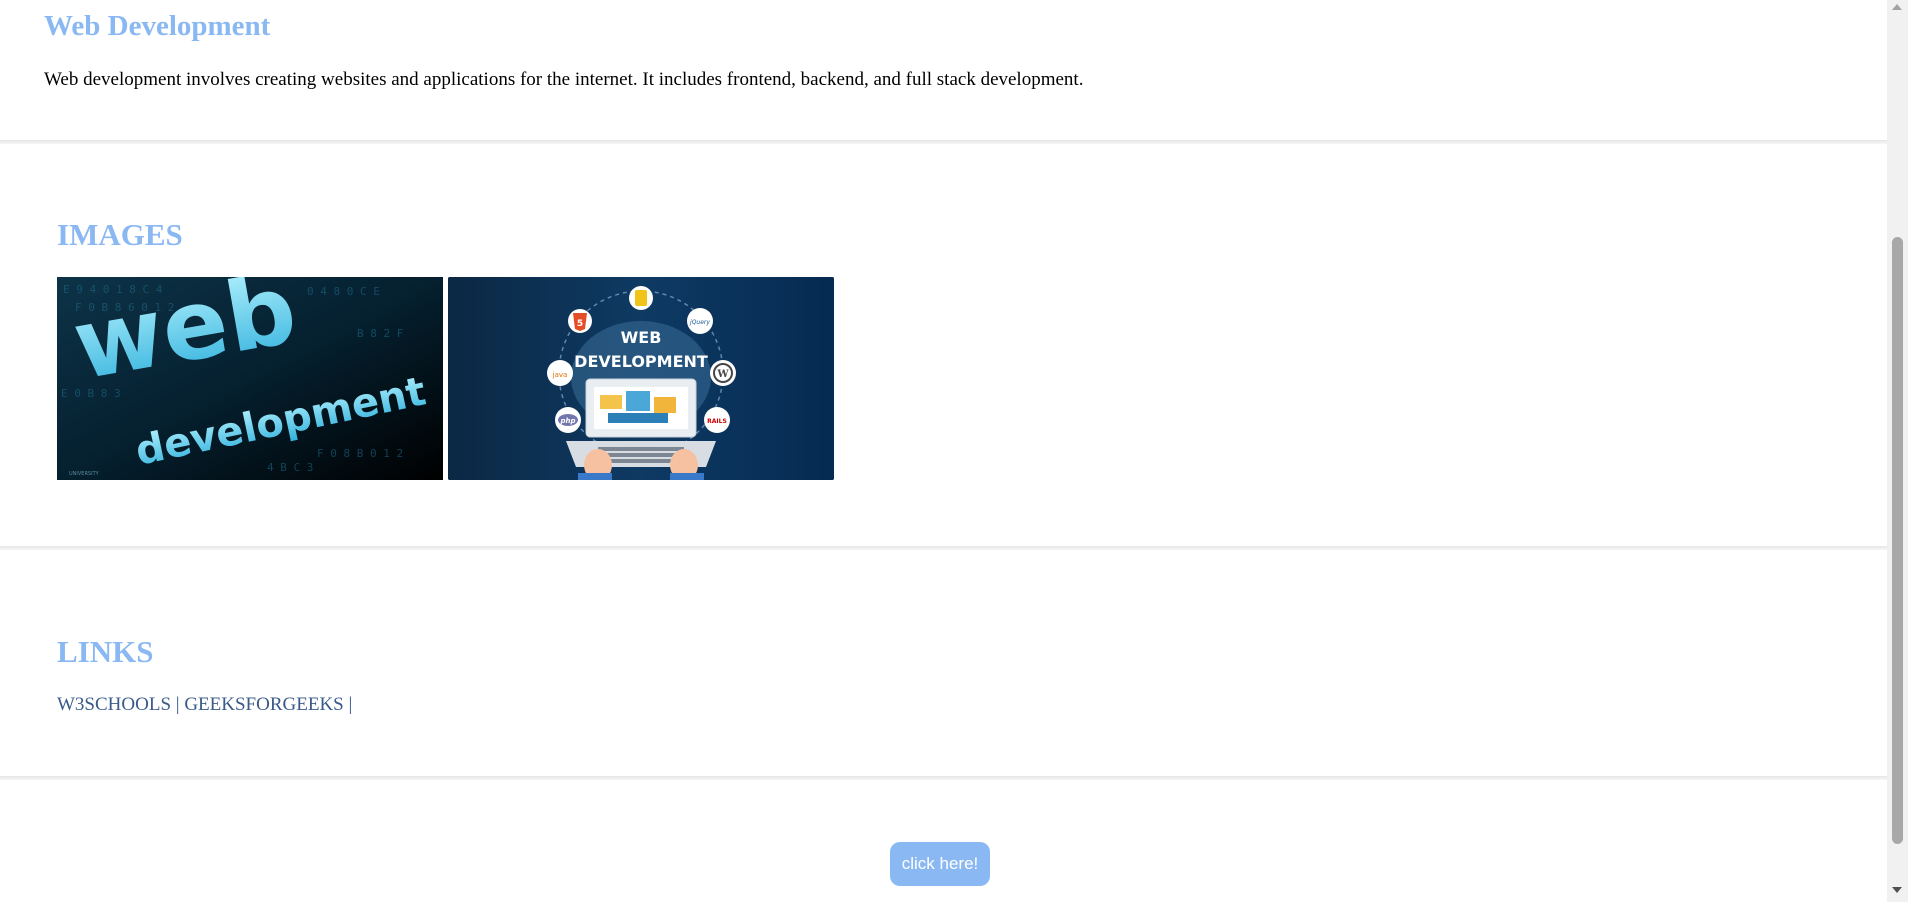  What do you see at coordinates (360, 453) in the screenshot?
I see `svg-text: F 0 8 B 0 1 2` at bounding box center [360, 453].